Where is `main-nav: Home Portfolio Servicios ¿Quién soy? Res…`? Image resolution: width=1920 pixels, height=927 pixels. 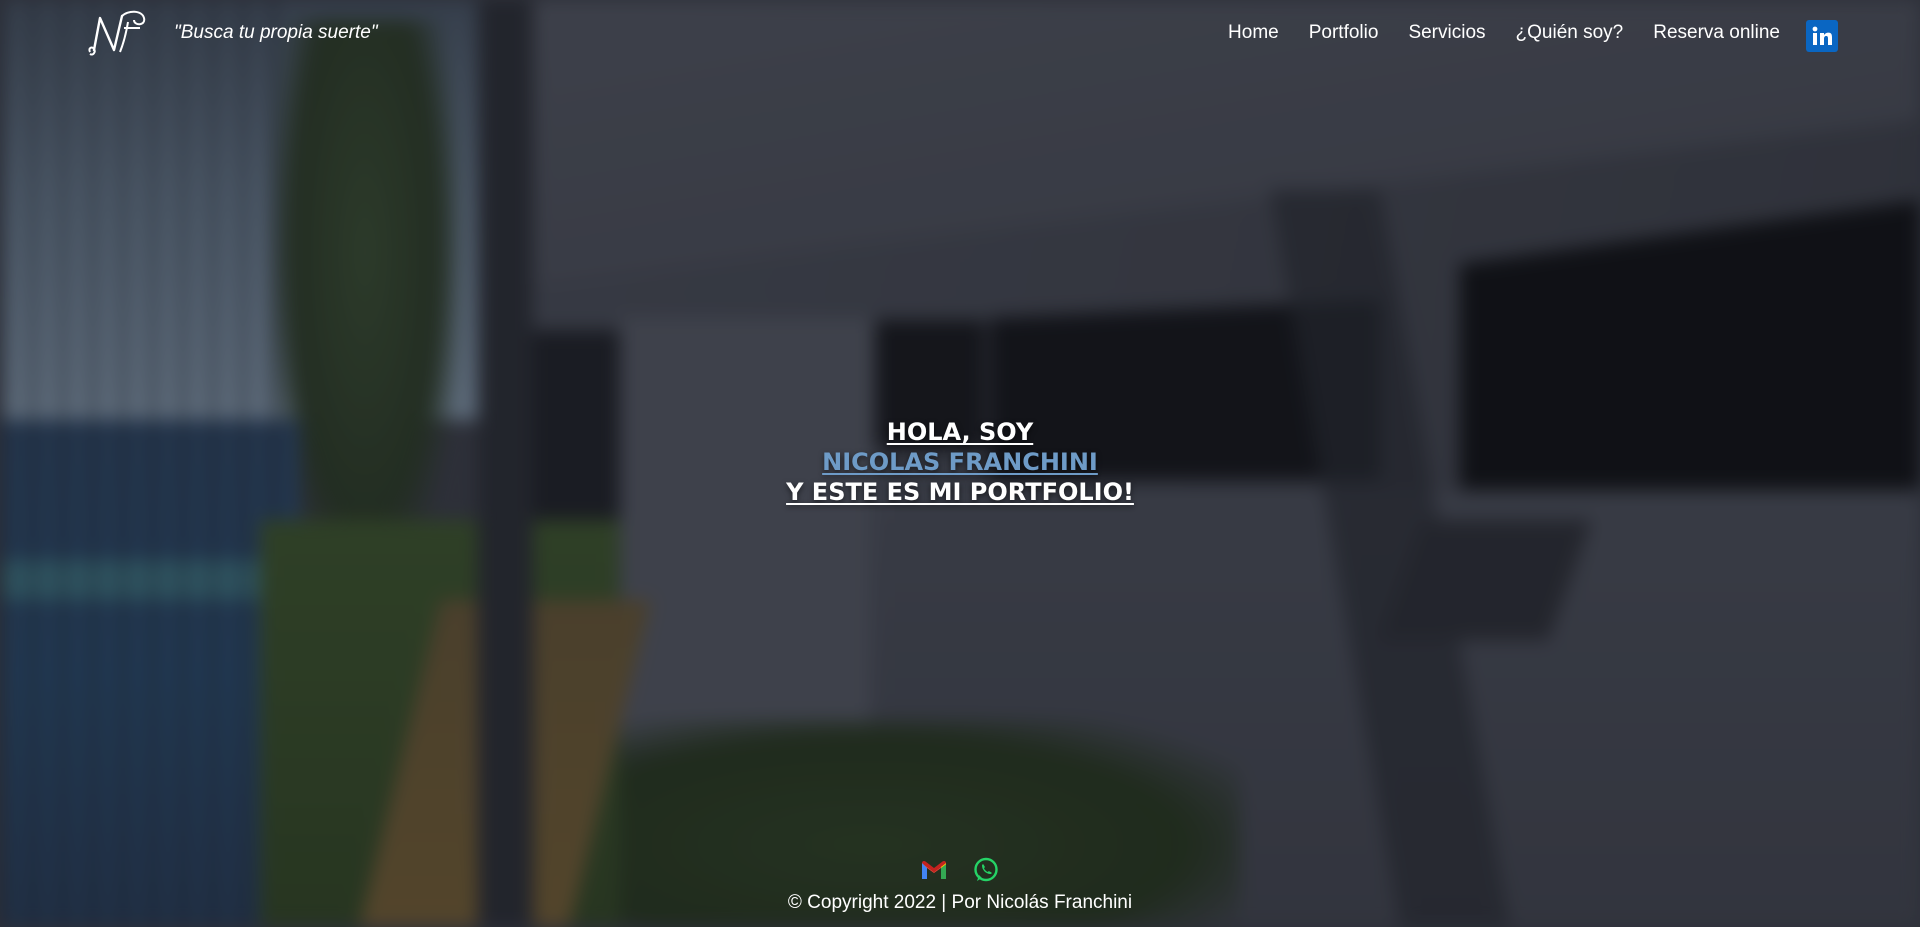 main-nav: Home Portfolio Servicios ¿Quién soy? Res… is located at coordinates (1504, 33).